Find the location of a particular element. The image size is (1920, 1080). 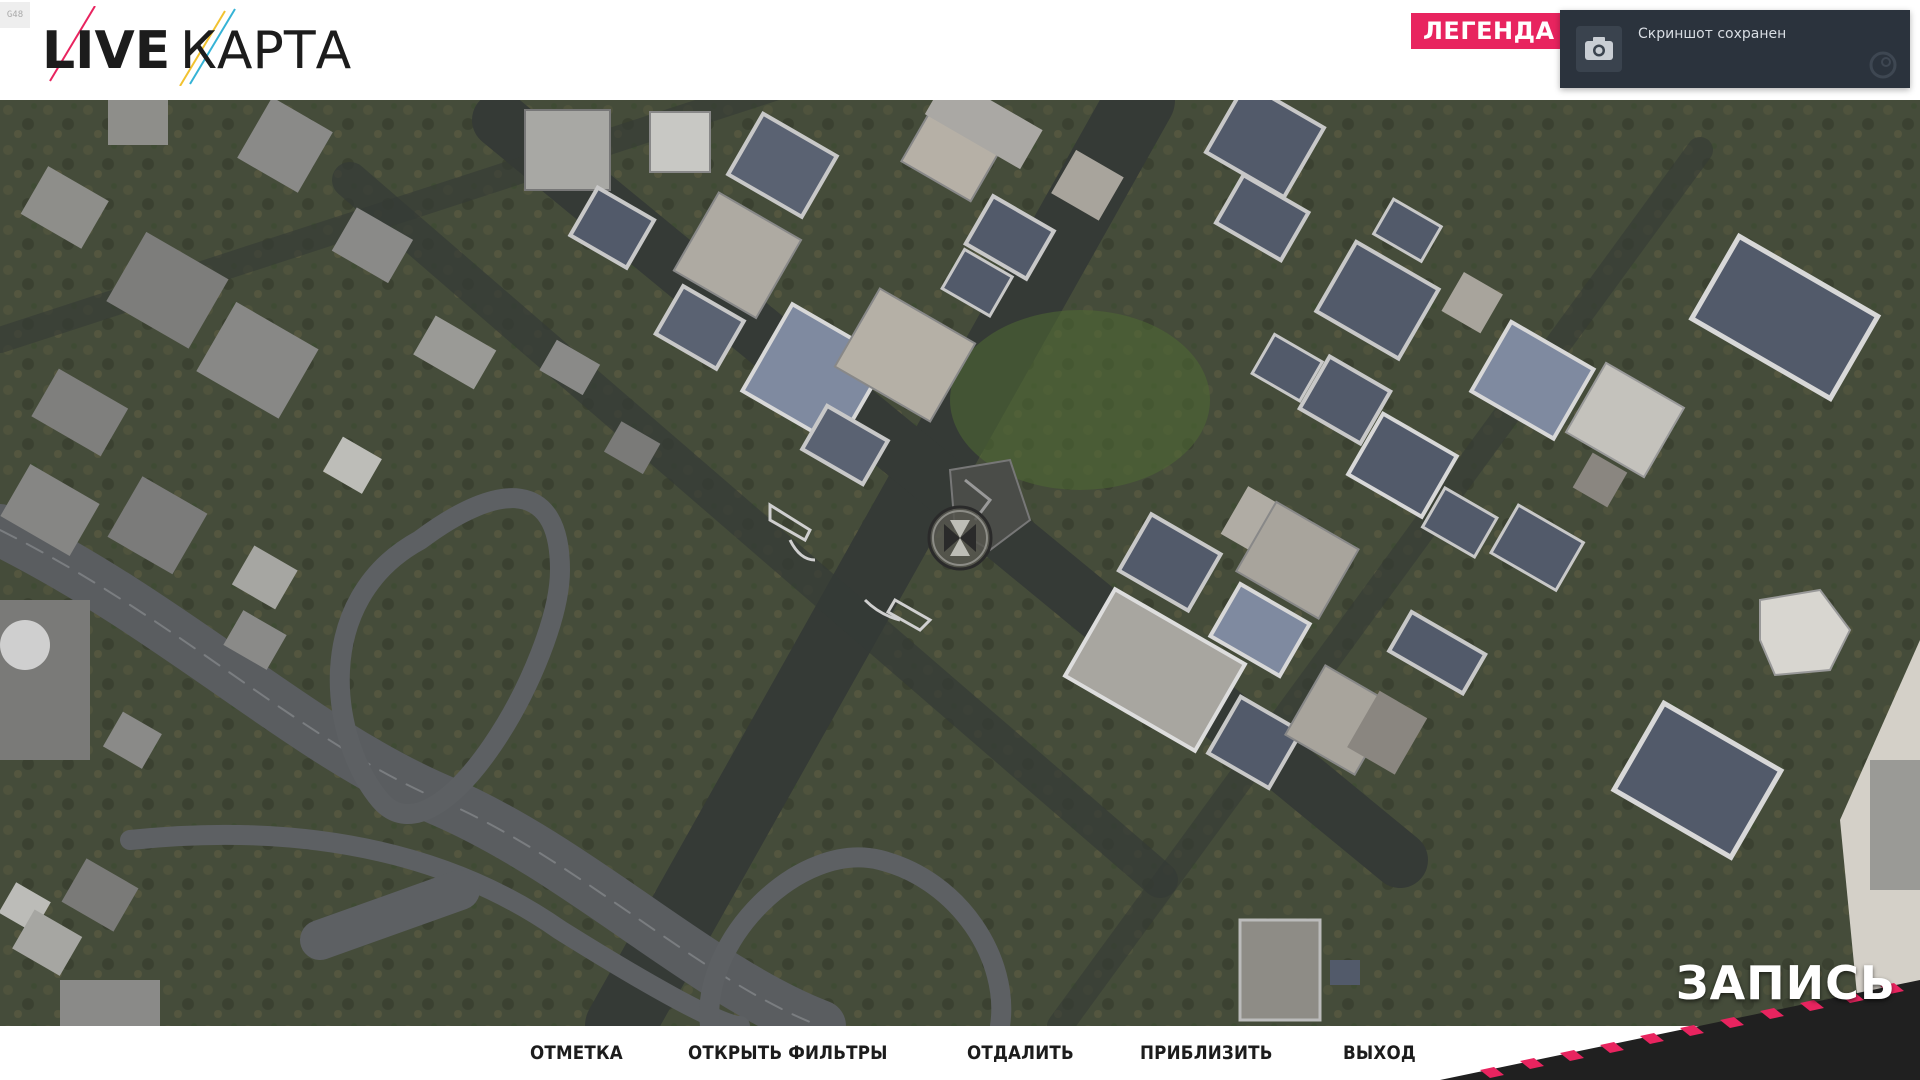

screenshot-toast: Скриншот сохранен is located at coordinates (1735, 49).